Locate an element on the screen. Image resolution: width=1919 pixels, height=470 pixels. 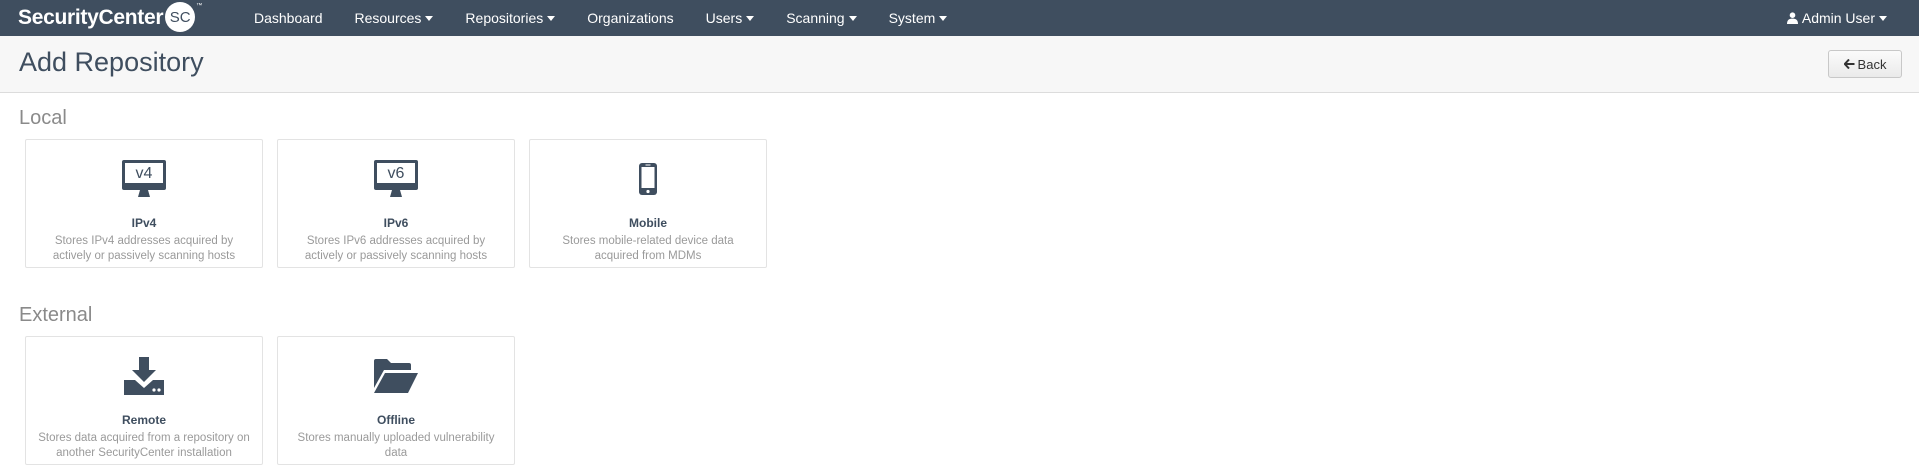
mobile-phone-icon is located at coordinates (648, 179).